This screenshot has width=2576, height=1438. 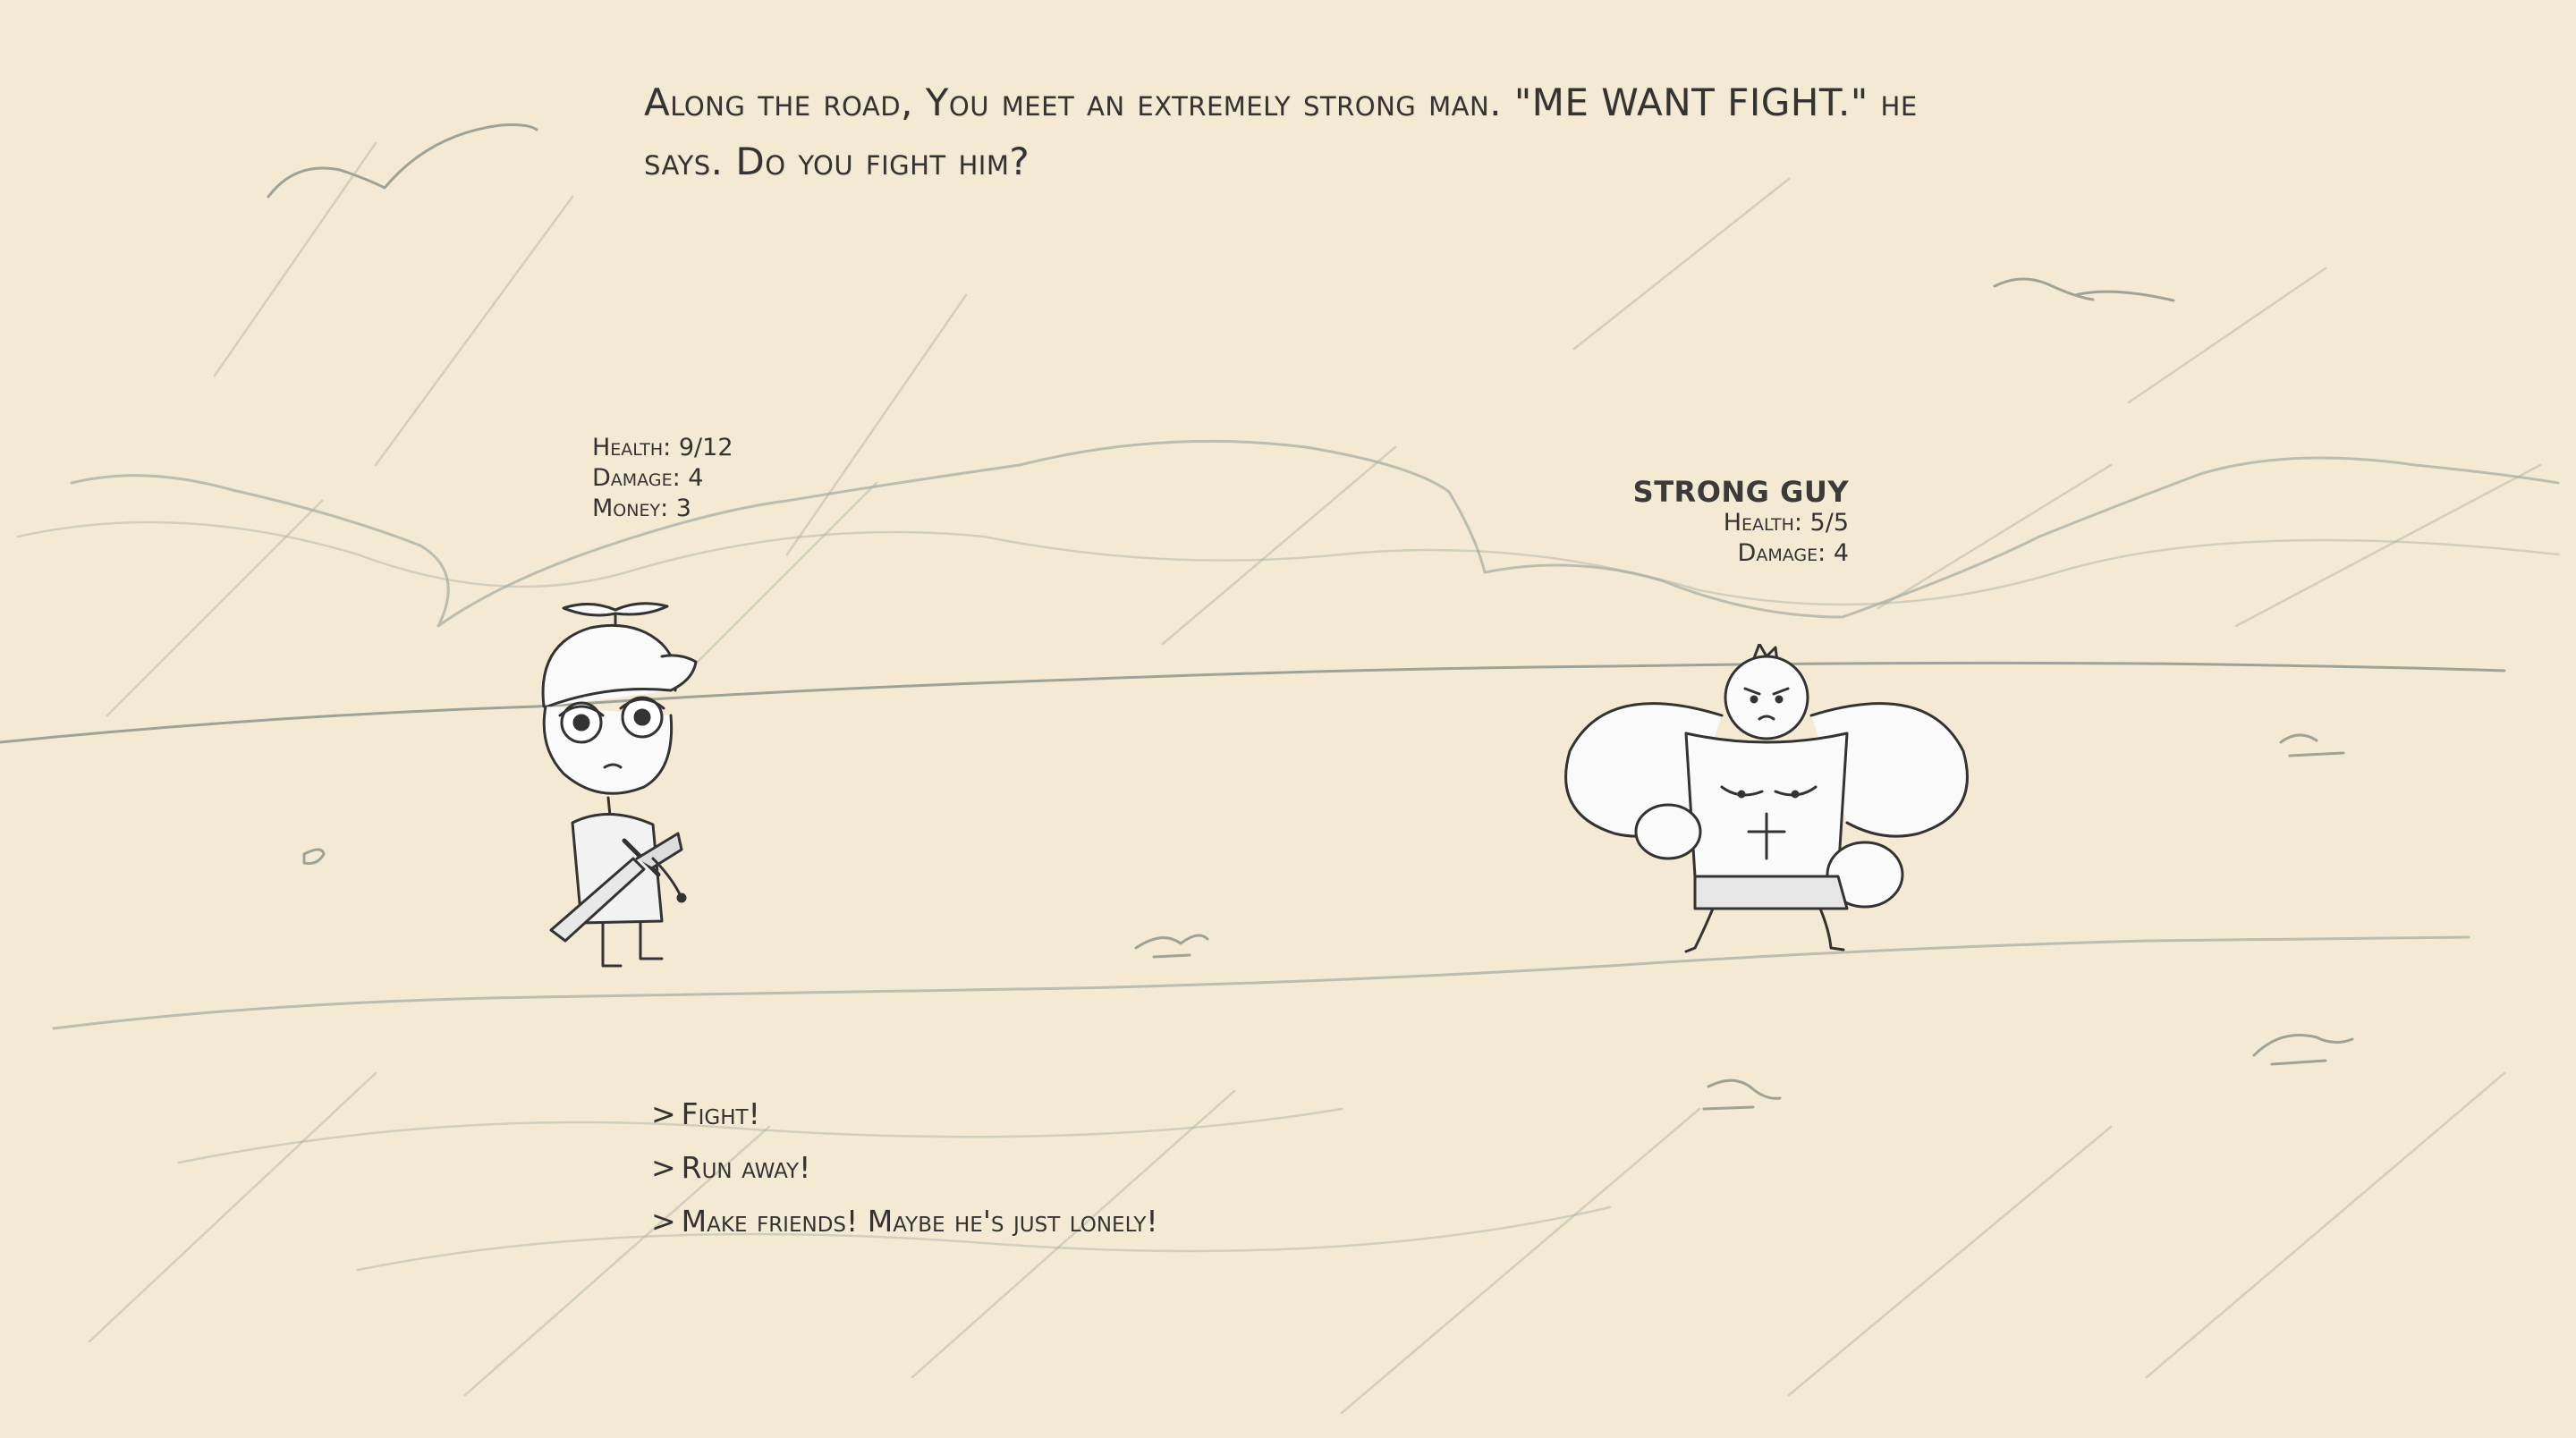 What do you see at coordinates (314, 856) in the screenshot?
I see `pebble` at bounding box center [314, 856].